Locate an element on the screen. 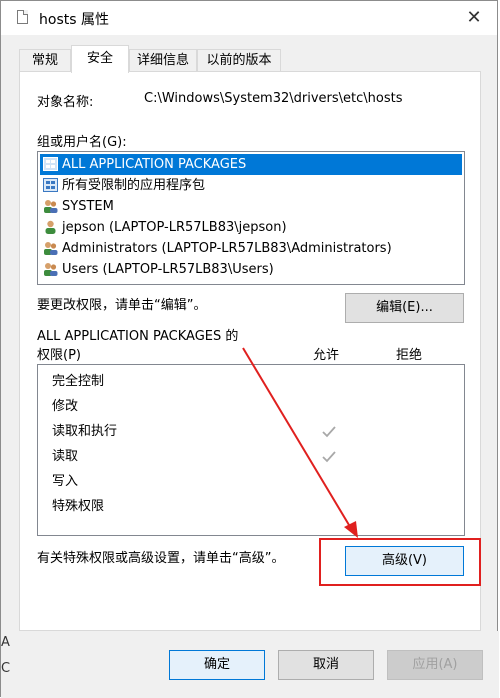 Image resolution: width=500 pixels, height=698 pixels. list-item-label: SYSTEM is located at coordinates (88, 206).